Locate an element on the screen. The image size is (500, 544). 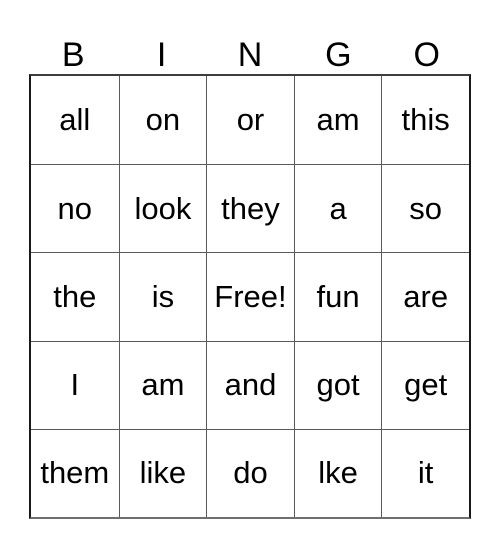
bingo-cell-label: lke is located at coordinates (338, 473).